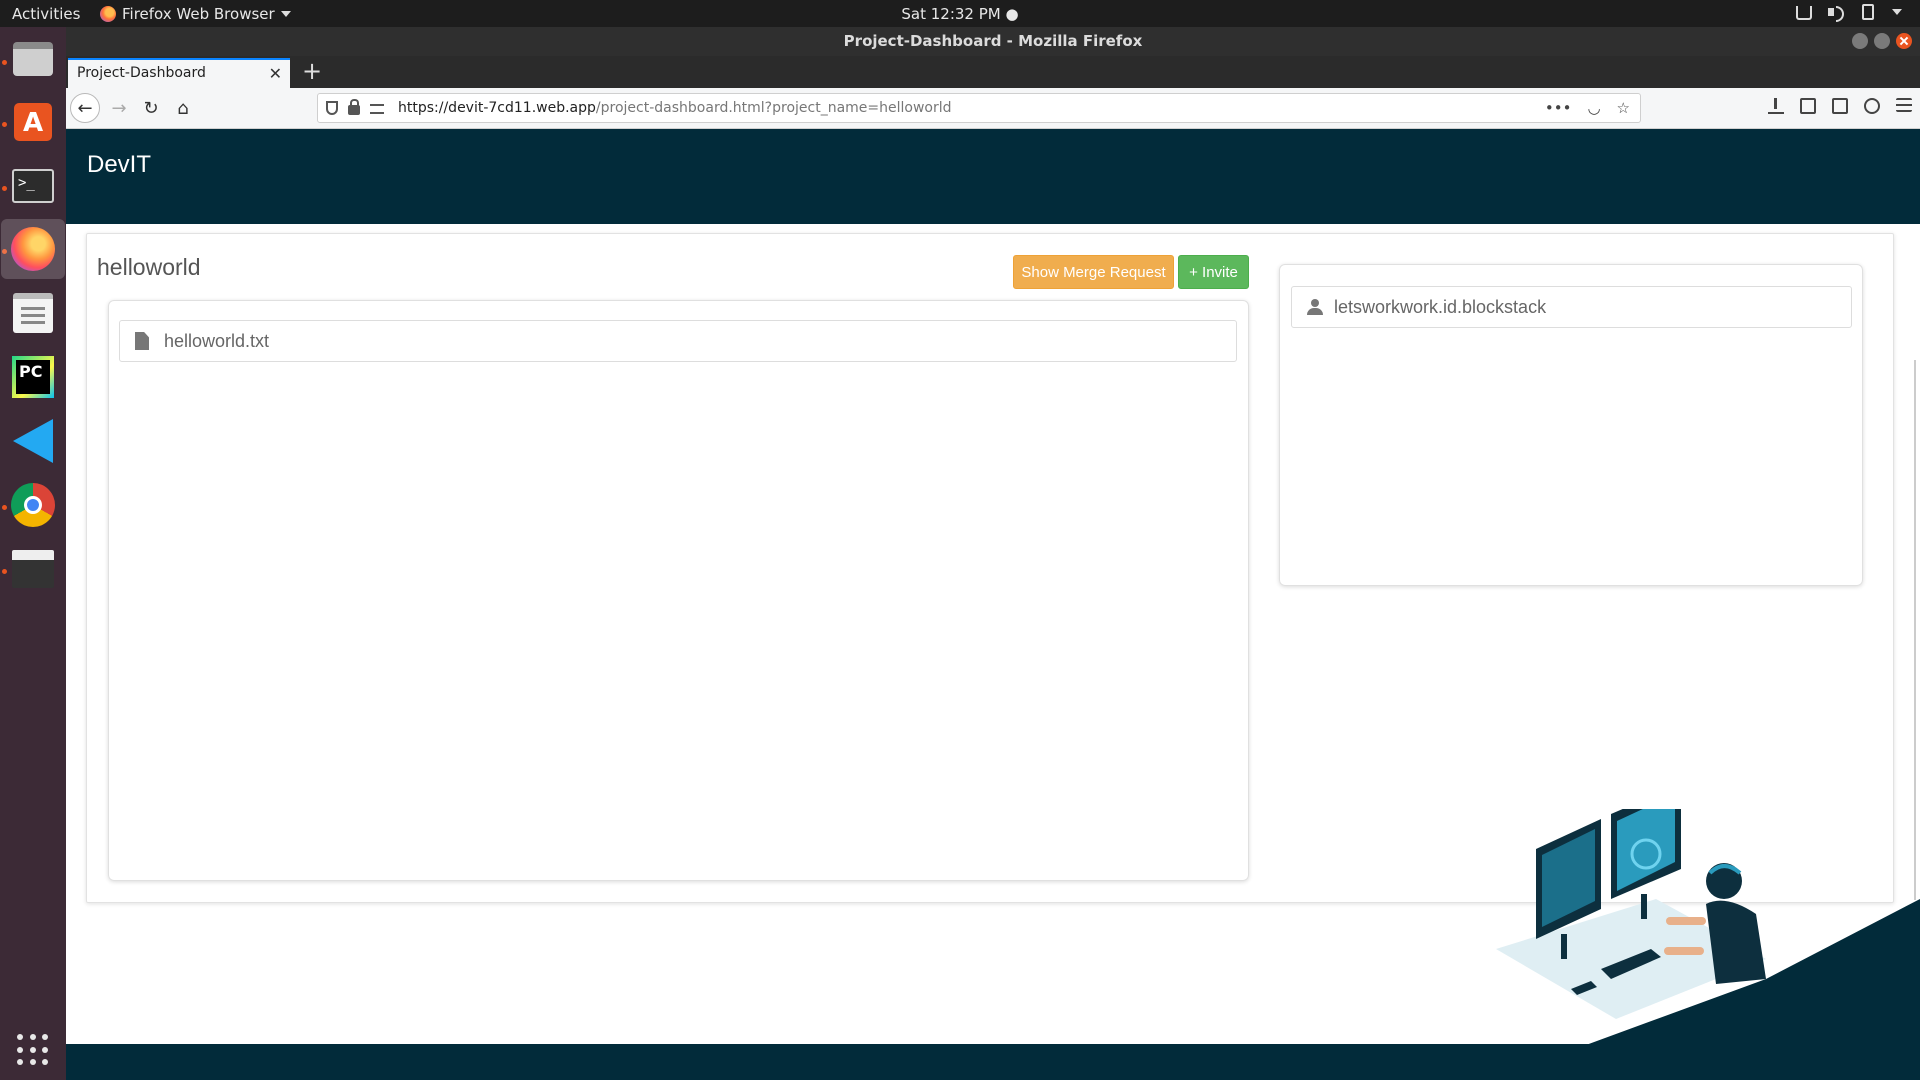  I want to click on window-title-bar: Project-Dashboard - Mozilla Firefox, so click(993, 41).